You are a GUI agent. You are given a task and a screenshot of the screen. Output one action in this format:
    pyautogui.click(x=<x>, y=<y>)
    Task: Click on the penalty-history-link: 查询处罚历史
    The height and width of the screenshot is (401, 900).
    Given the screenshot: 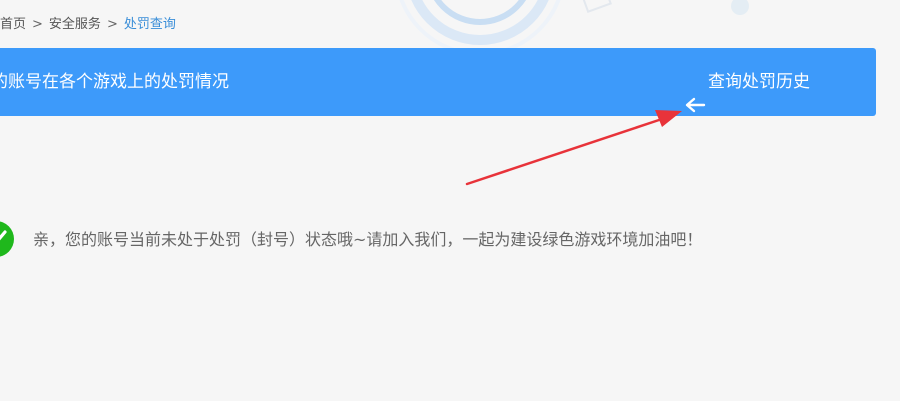 What is the action you would take?
    pyautogui.click(x=747, y=82)
    